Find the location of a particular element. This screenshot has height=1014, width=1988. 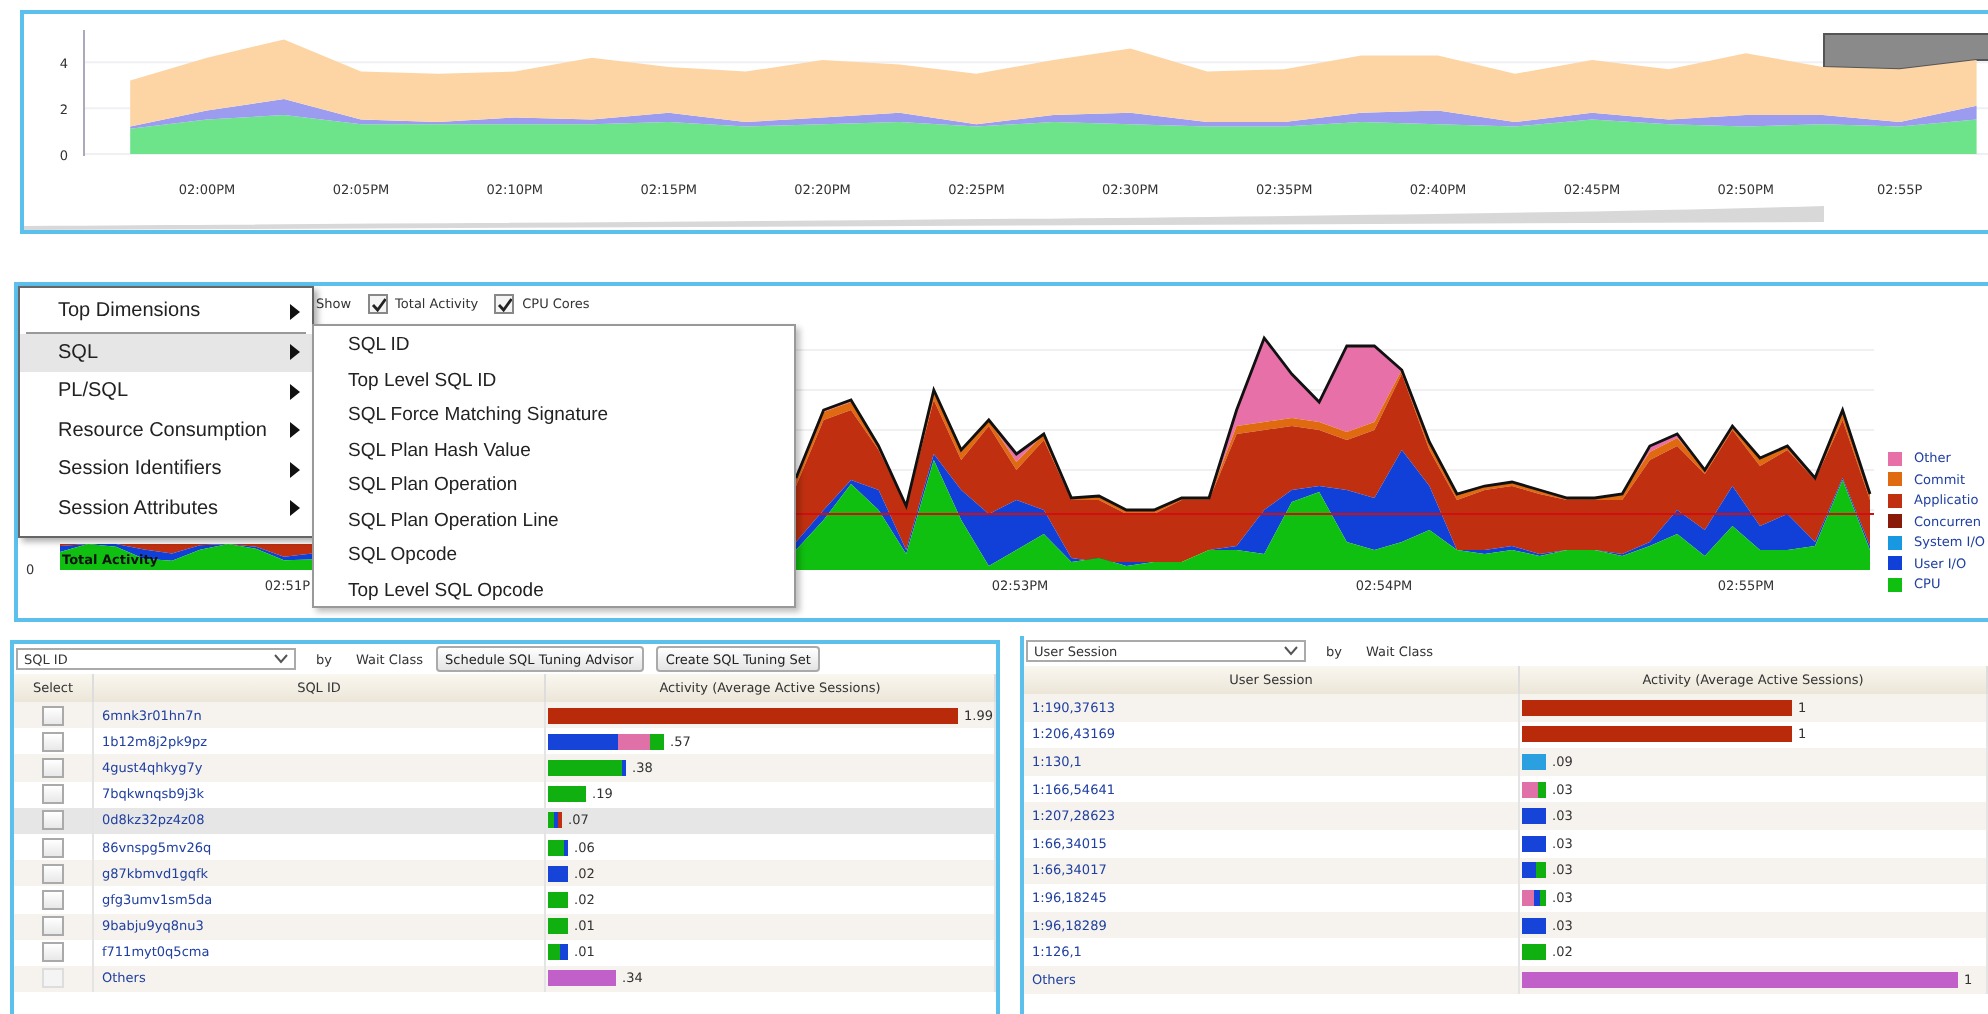

menu-item: Top Level SQL Opcode is located at coordinates (554, 590).